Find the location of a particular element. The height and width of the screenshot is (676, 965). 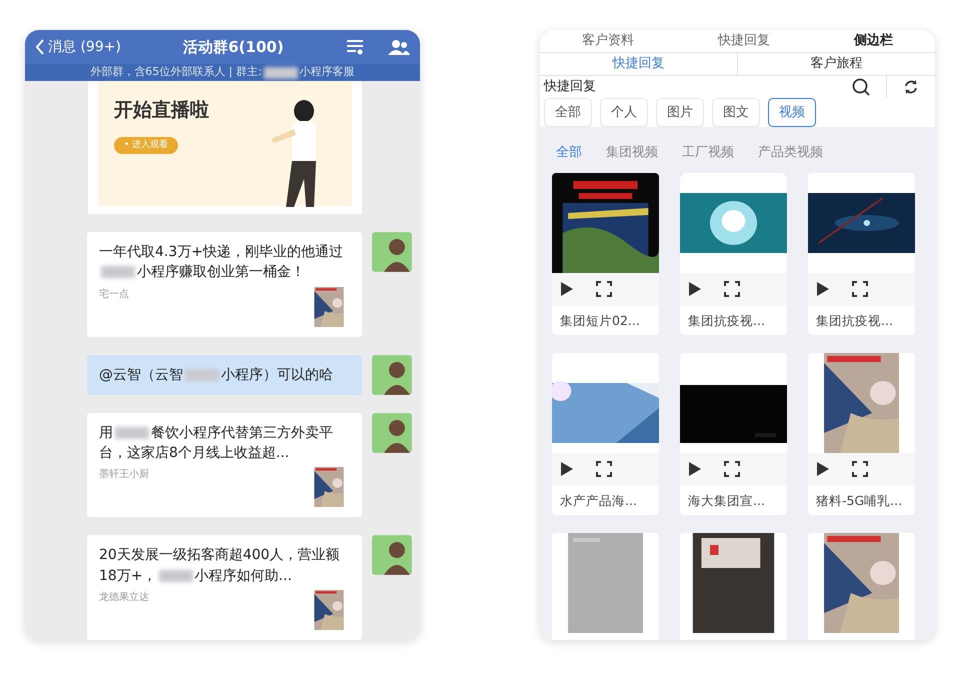

filter-chip: 视频 is located at coordinates (792, 112).